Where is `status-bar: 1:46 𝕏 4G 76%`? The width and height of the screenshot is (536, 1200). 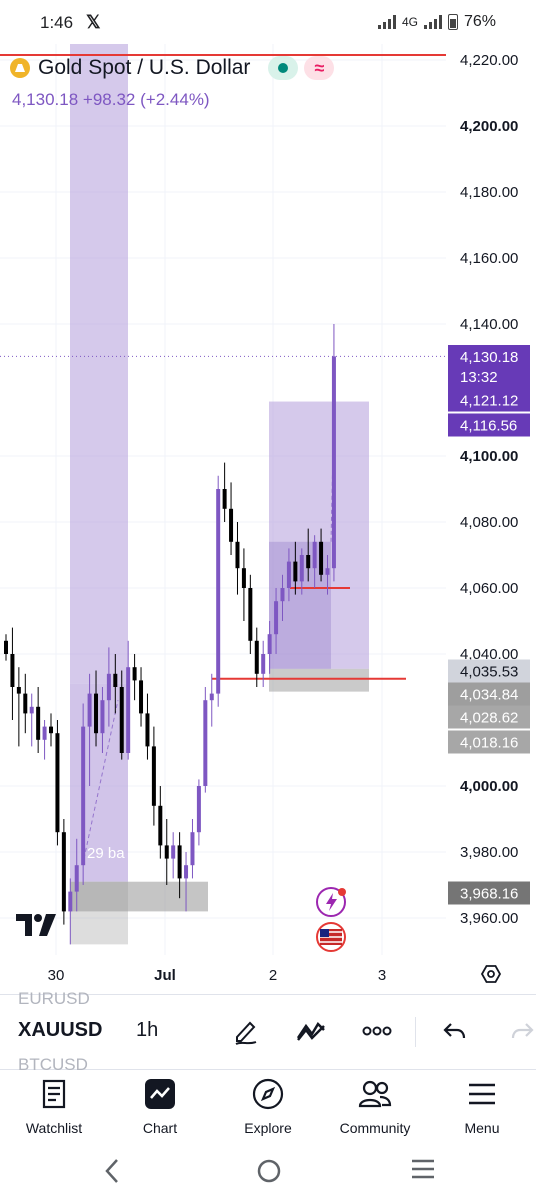
status-bar: 1:46 𝕏 4G 76% is located at coordinates (268, 22).